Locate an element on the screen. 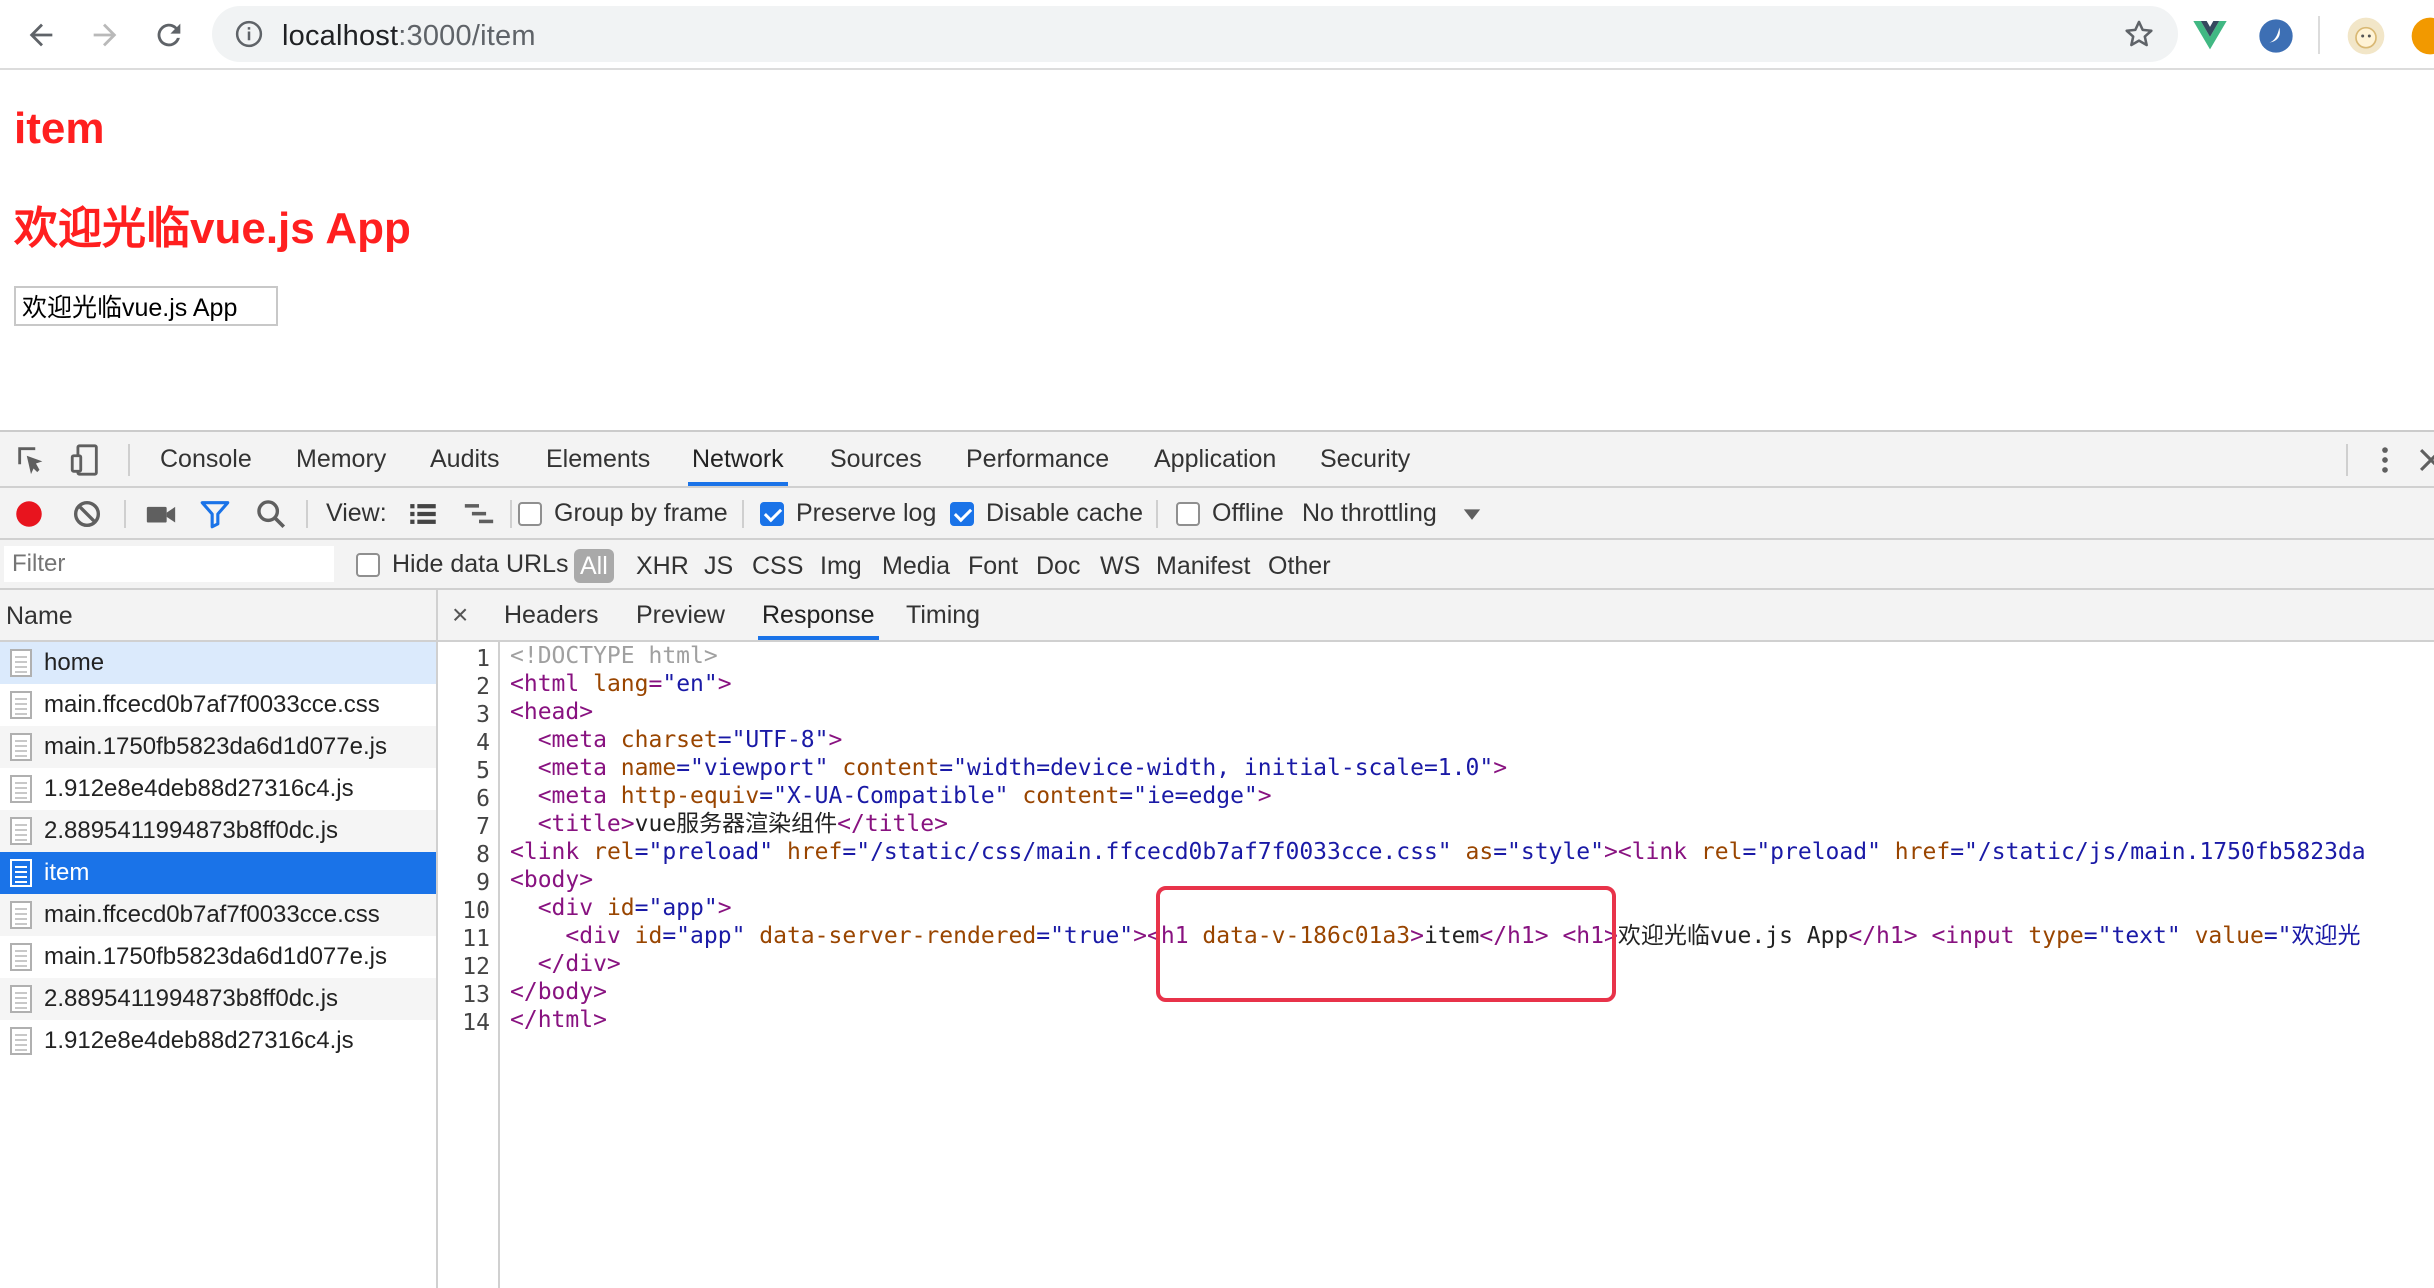  hide-data-urls-checkbox is located at coordinates (368, 565).